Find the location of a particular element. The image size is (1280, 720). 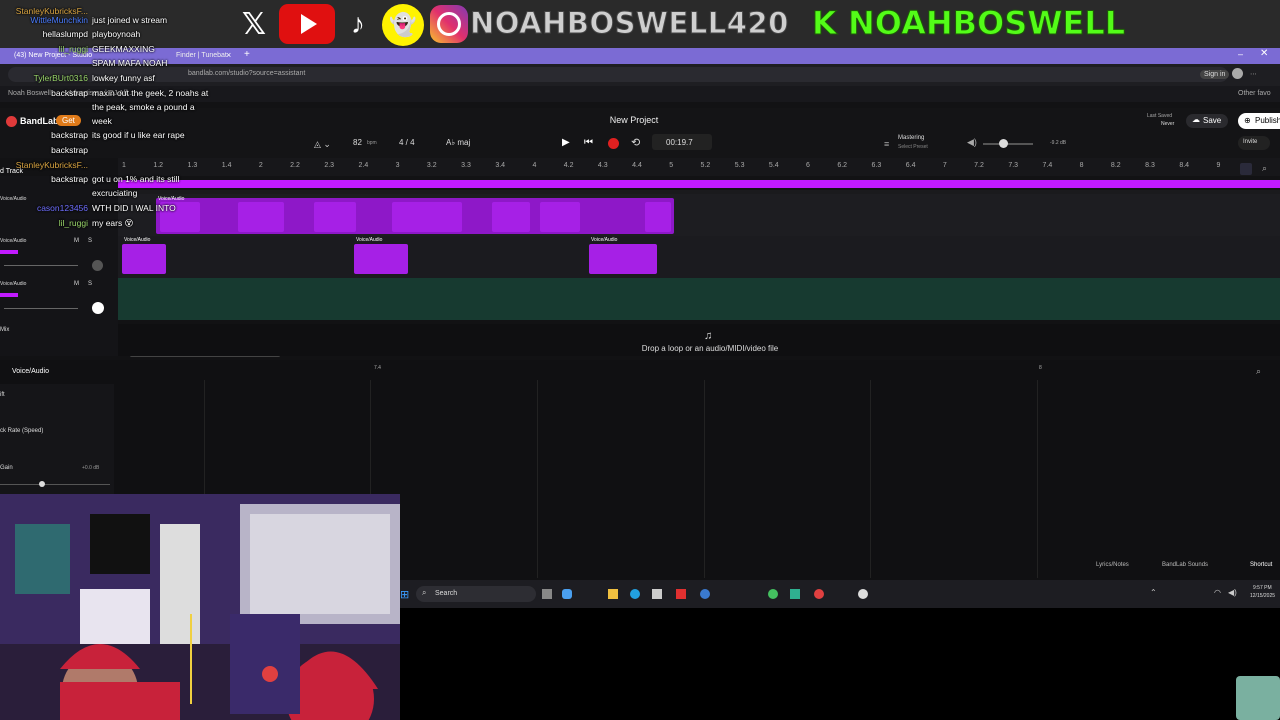

time-signature: 4 / 4 is located at coordinates (407, 142).